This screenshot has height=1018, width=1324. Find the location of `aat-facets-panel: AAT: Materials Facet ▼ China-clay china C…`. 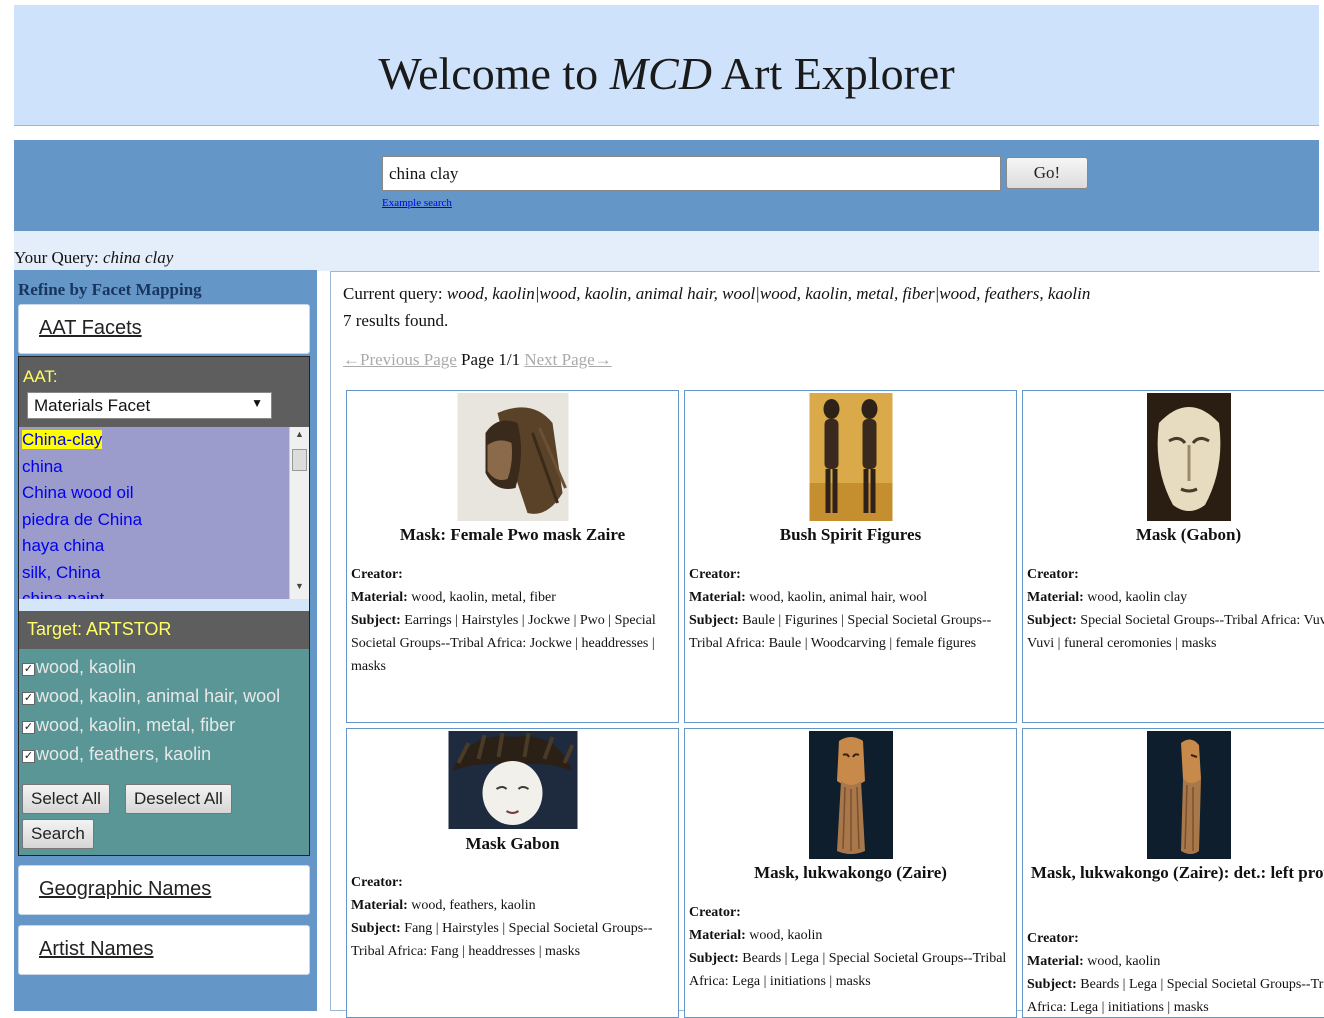

aat-facets-panel: AAT: Materials Facet ▼ China-clay china C… is located at coordinates (164, 606).